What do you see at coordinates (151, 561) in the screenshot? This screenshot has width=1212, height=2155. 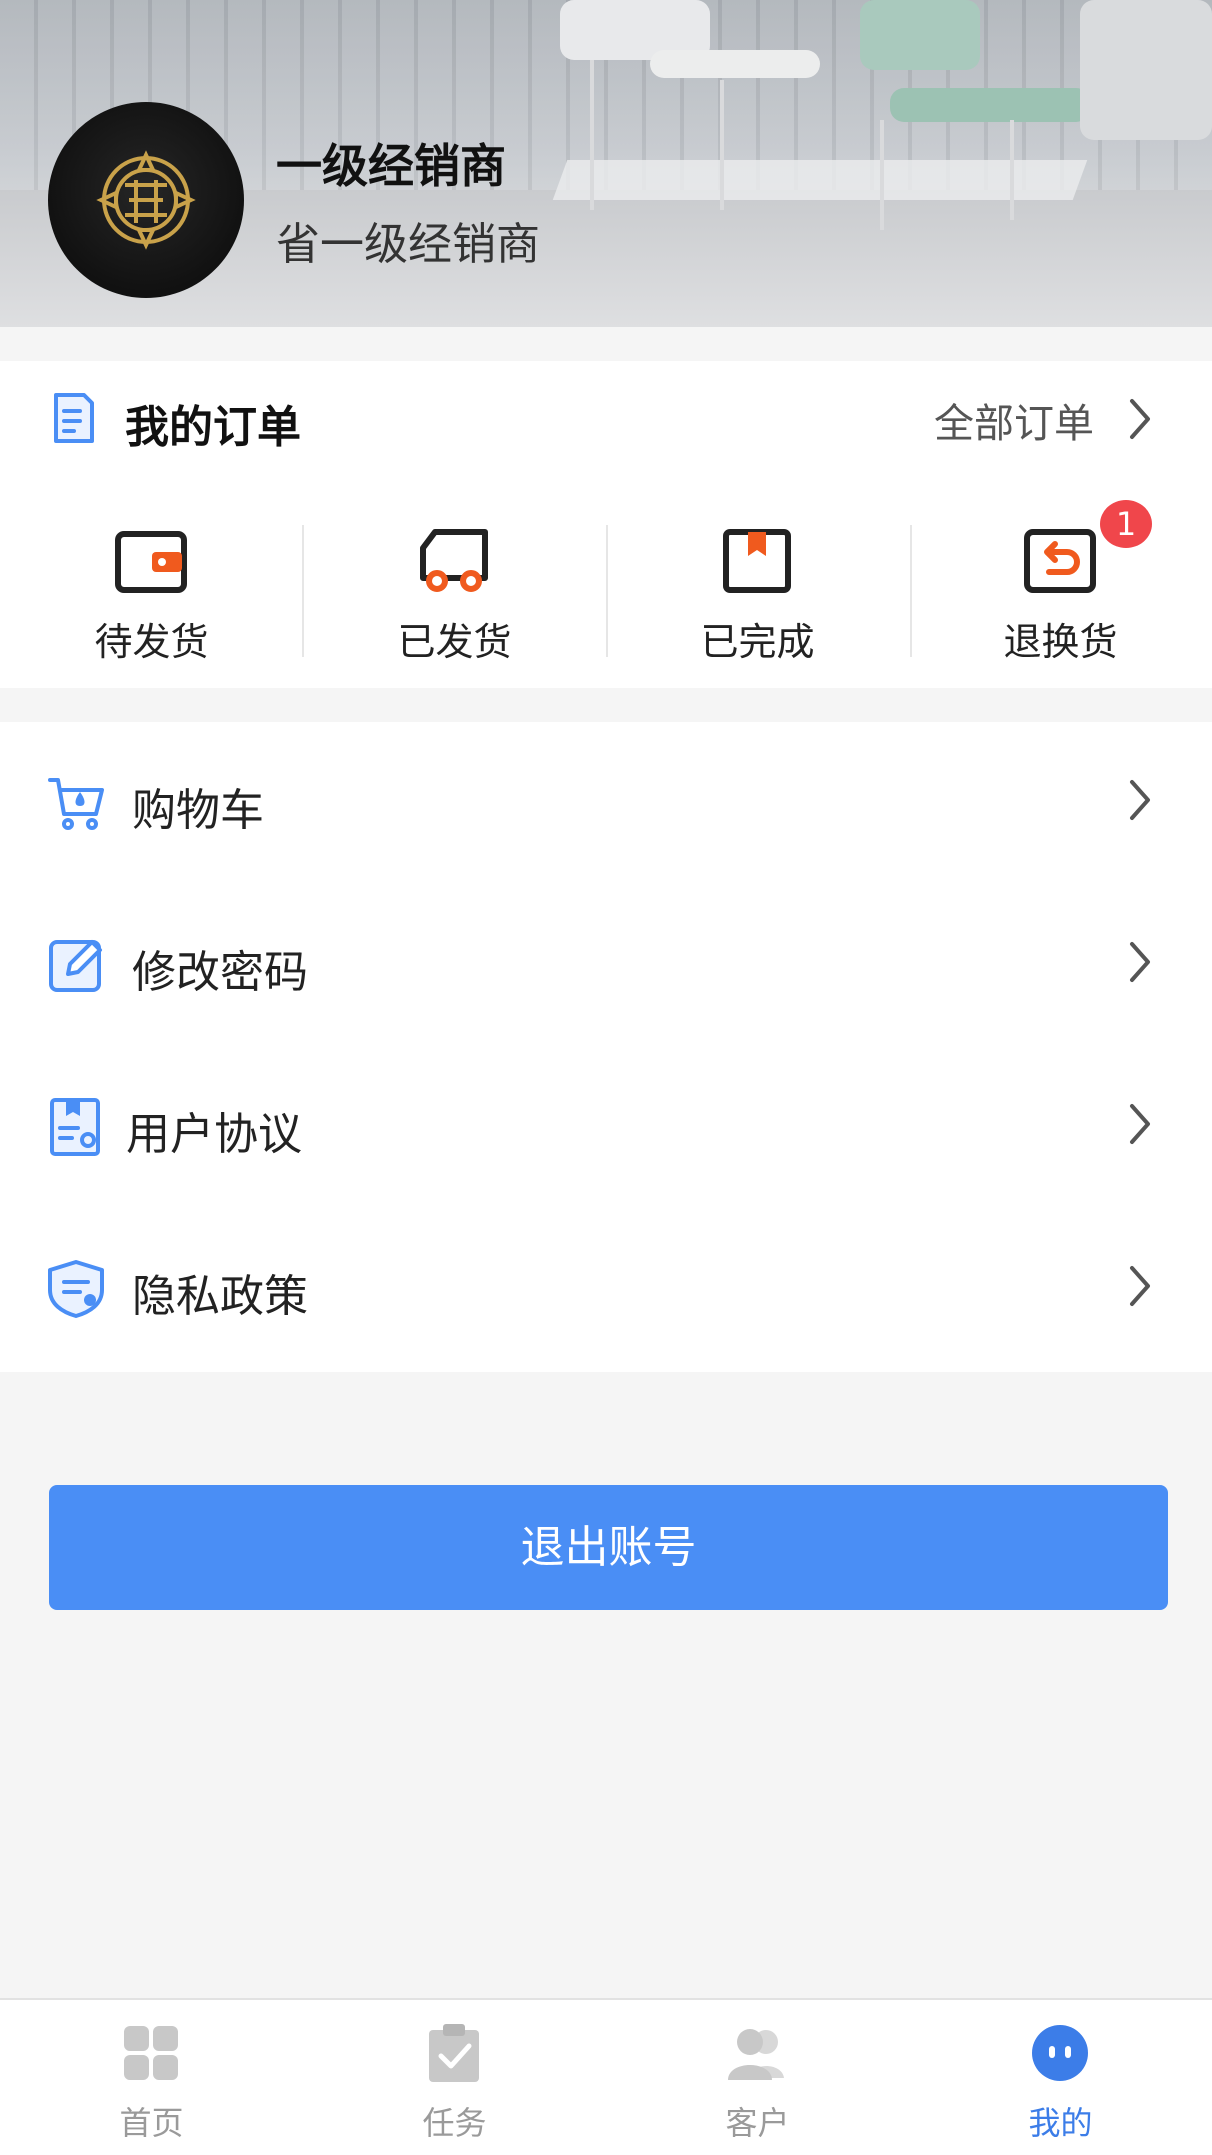 I see `wallet-icon` at bounding box center [151, 561].